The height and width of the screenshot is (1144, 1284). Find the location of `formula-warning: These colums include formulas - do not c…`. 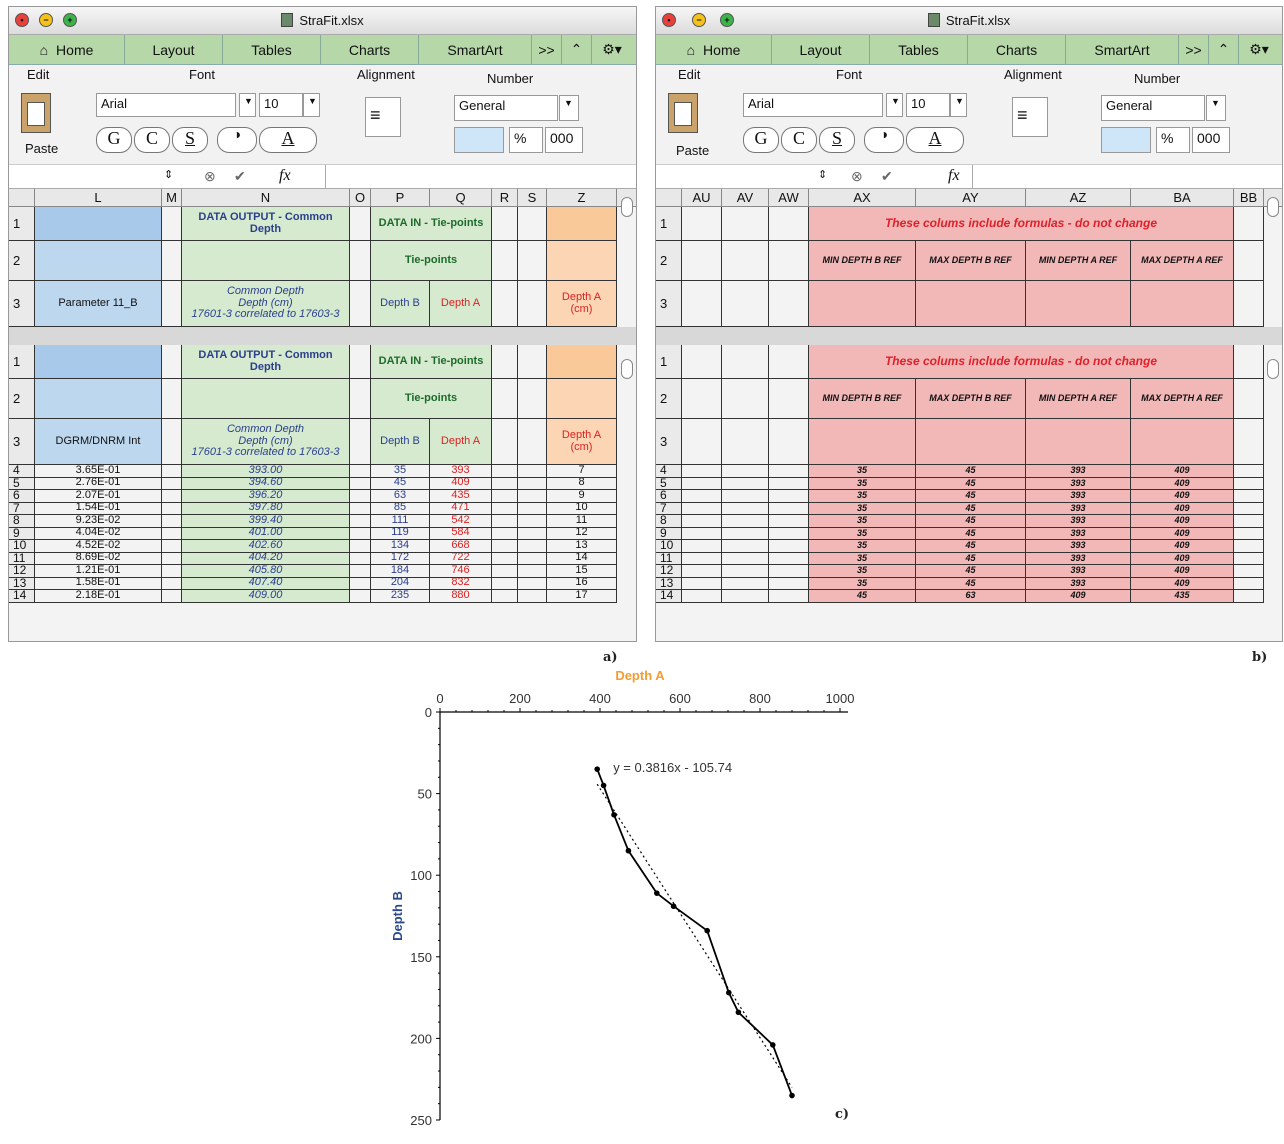

formula-warning: These colums include formulas - do not c… is located at coordinates (1021, 362).